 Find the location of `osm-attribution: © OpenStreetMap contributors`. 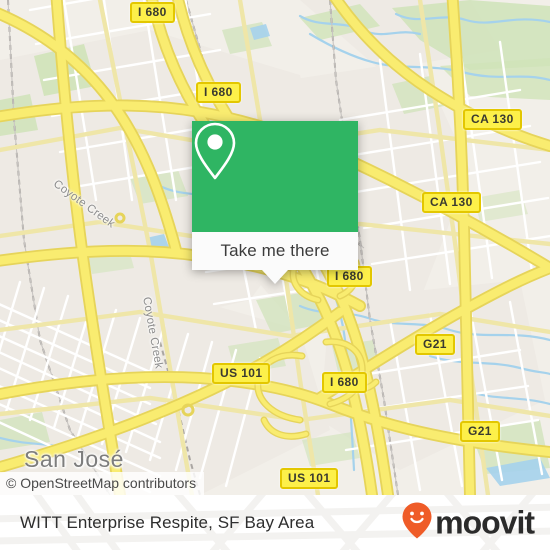

osm-attribution: © OpenStreetMap contributors is located at coordinates (102, 483).